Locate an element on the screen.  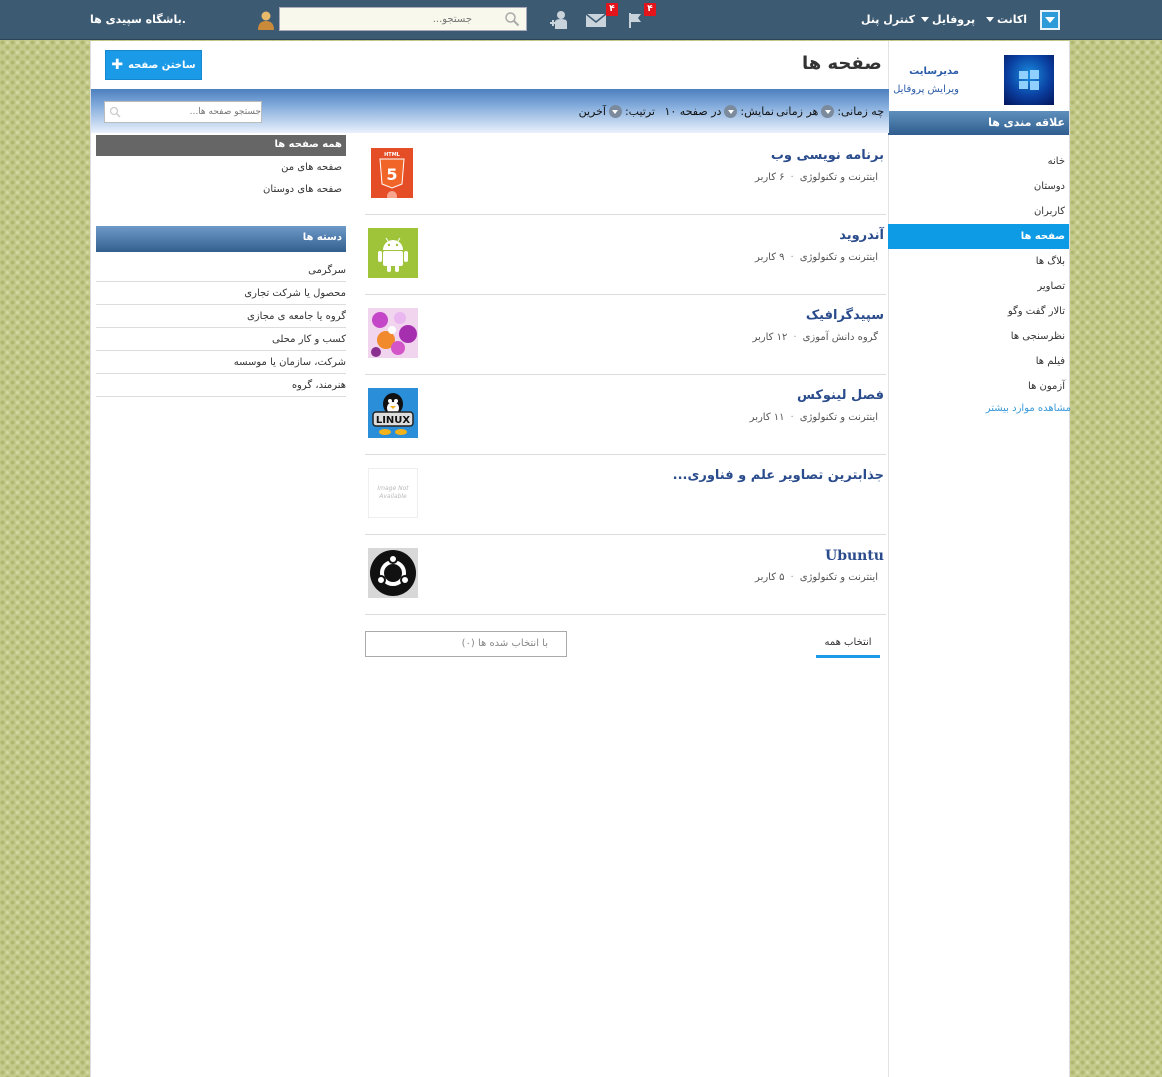
sidebar-item-polls: نظرسنجی ها is located at coordinates (978, 336).